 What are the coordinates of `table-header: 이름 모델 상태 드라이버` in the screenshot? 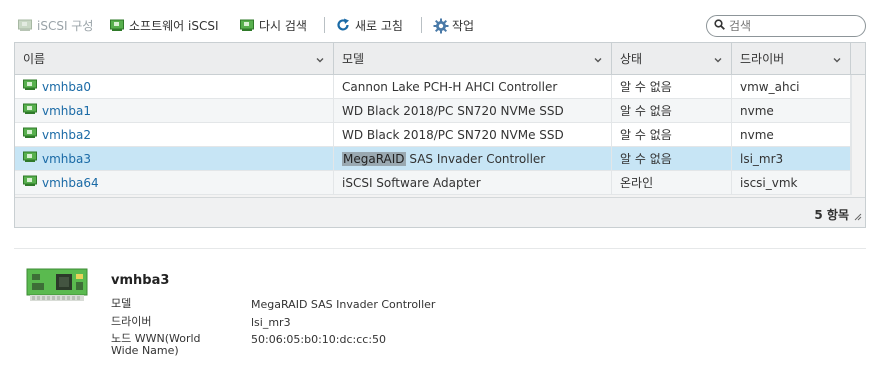 It's located at (440, 59).